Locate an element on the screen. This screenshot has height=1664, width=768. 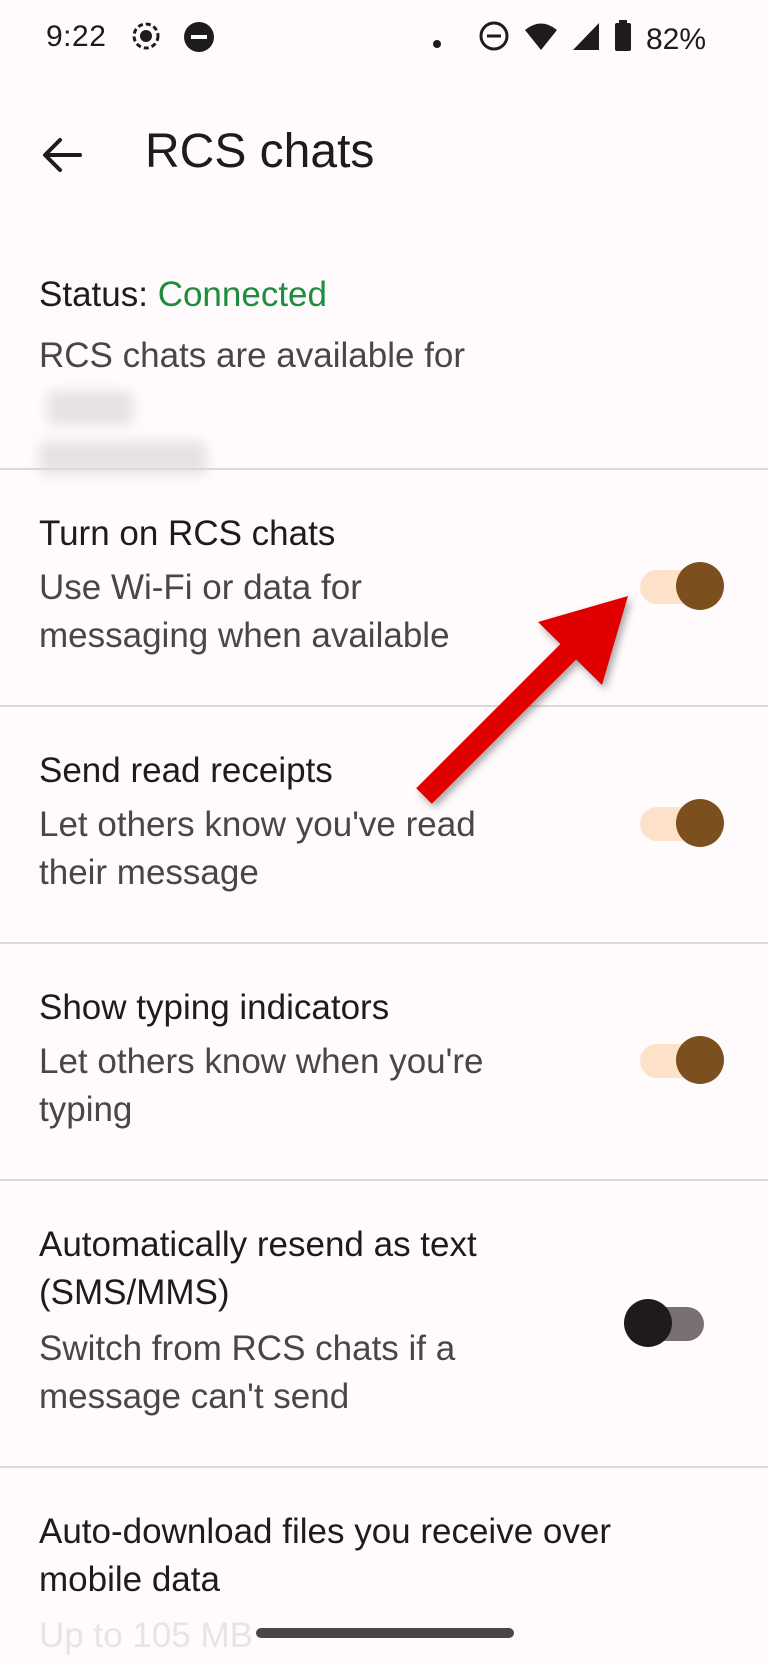
setting-subtitle: Let others know when you're typing is located at coordinates (261, 1085).